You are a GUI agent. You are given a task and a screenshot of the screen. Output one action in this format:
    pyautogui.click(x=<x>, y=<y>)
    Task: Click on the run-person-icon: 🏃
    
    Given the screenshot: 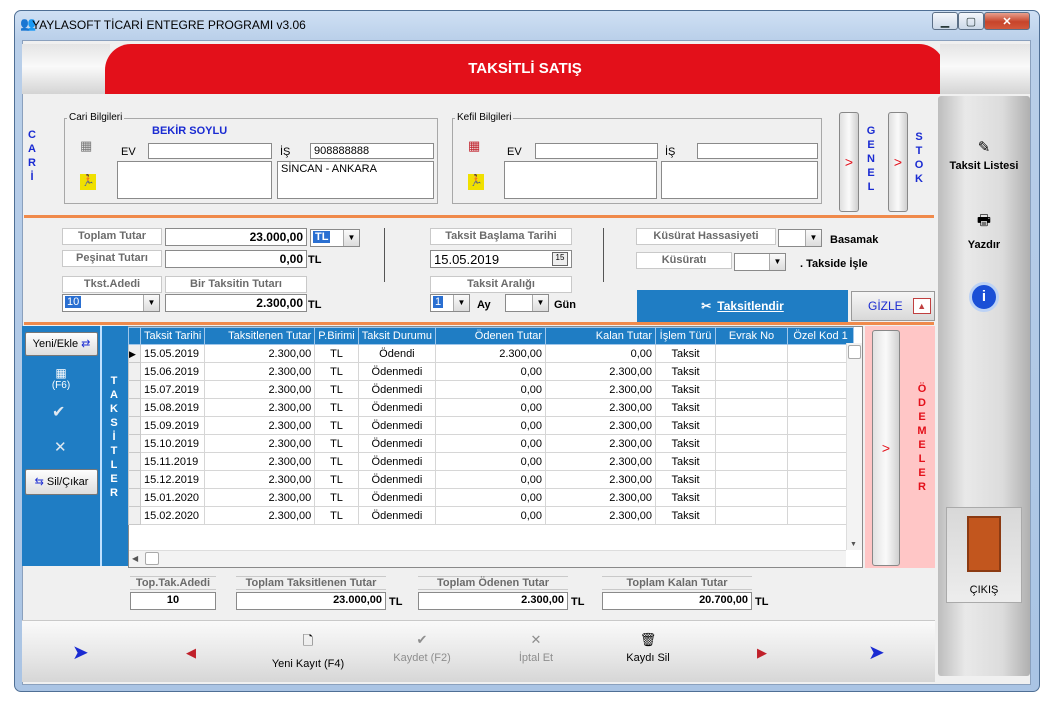 What is the action you would take?
    pyautogui.click(x=88, y=182)
    